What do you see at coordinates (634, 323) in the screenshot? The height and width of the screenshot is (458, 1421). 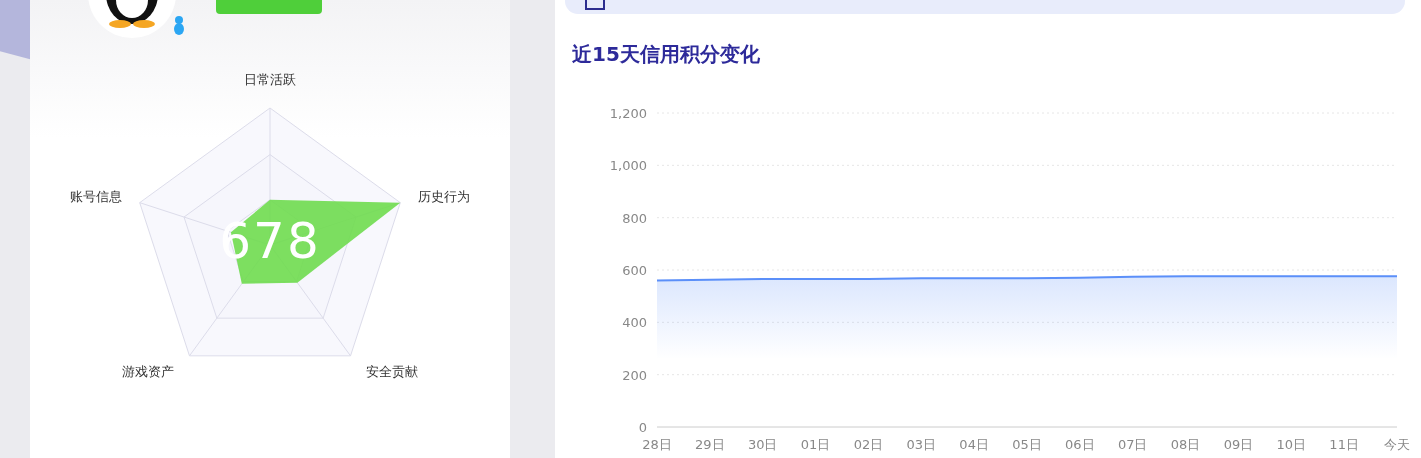 I see `y-tick-label: 400` at bounding box center [634, 323].